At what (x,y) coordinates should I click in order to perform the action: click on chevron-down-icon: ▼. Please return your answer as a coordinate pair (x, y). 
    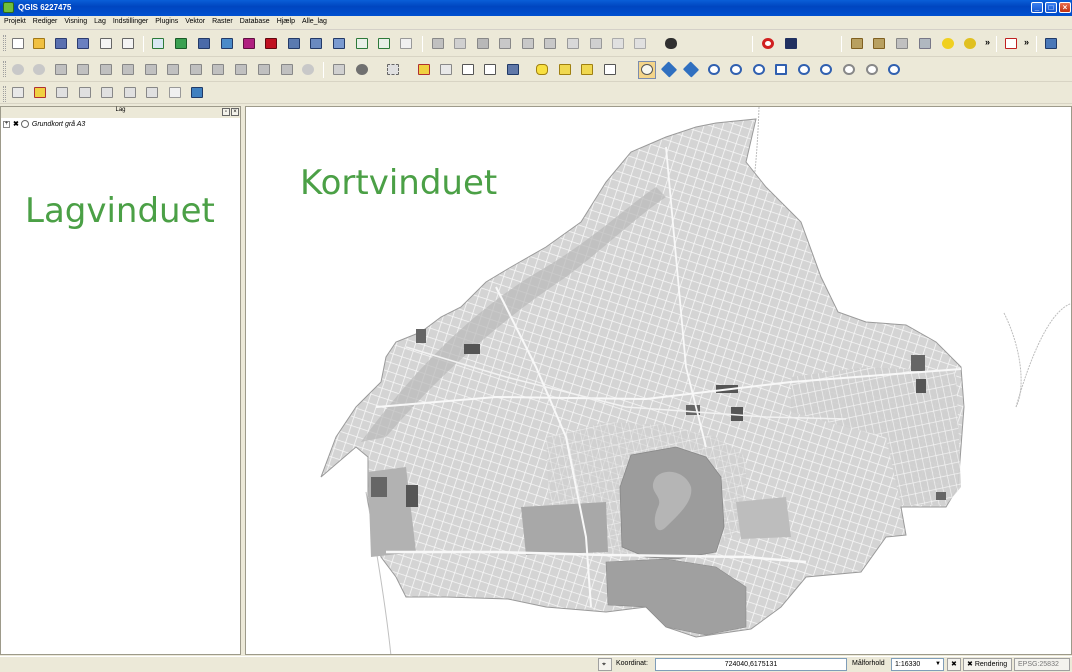
    Looking at the image, I should click on (938, 664).